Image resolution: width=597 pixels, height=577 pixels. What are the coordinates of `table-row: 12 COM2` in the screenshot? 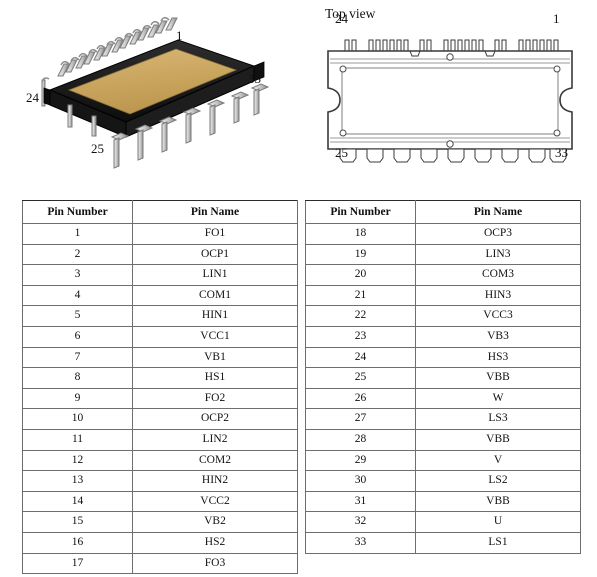 It's located at (160, 460).